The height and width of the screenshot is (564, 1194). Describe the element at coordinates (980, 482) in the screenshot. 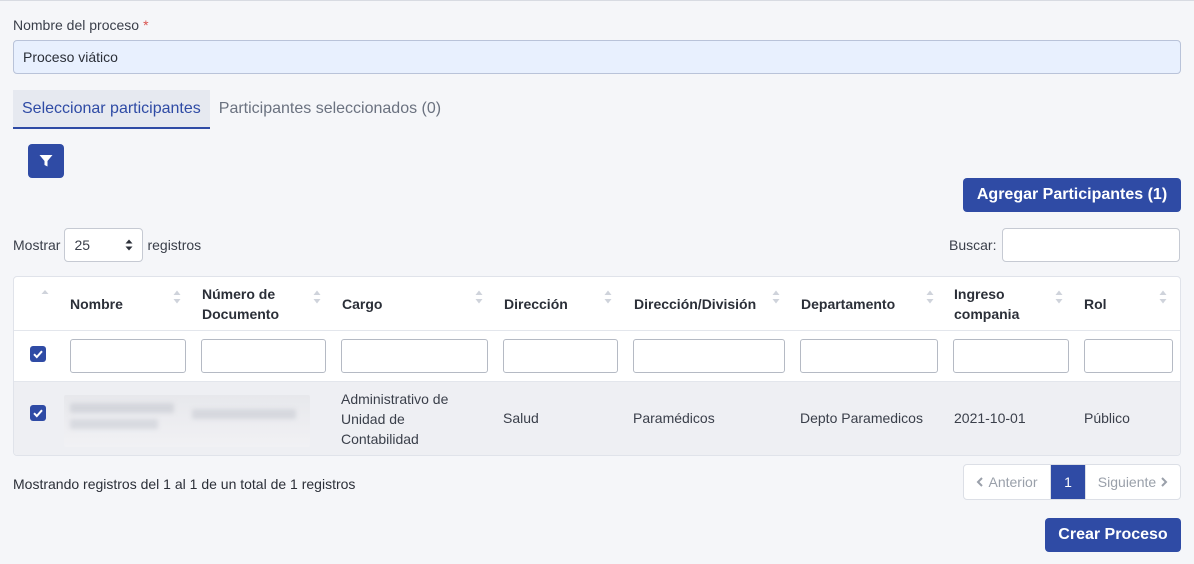

I see `chevron-left-icon` at that location.